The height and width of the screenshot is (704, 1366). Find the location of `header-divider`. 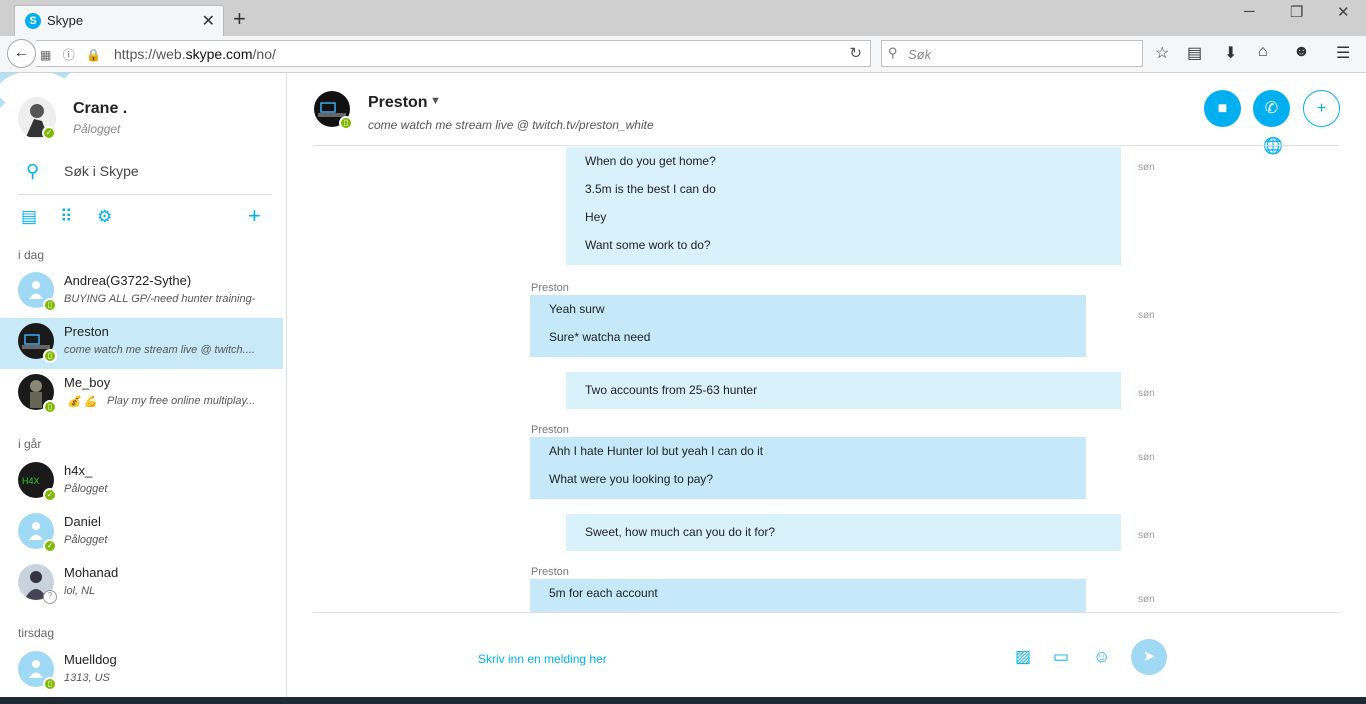

header-divider is located at coordinates (826, 145).